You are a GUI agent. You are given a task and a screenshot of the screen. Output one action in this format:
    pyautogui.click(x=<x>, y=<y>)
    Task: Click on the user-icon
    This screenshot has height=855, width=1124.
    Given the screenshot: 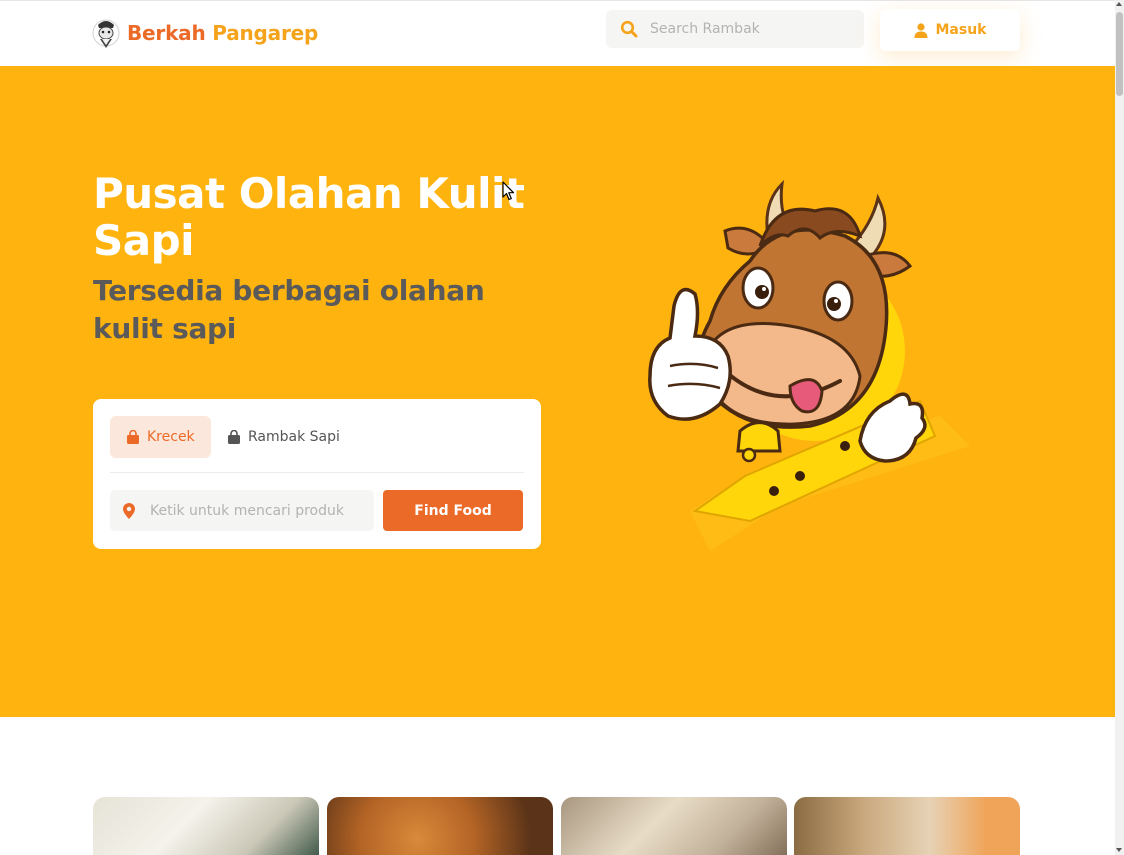 What is the action you would take?
    pyautogui.click(x=920, y=30)
    